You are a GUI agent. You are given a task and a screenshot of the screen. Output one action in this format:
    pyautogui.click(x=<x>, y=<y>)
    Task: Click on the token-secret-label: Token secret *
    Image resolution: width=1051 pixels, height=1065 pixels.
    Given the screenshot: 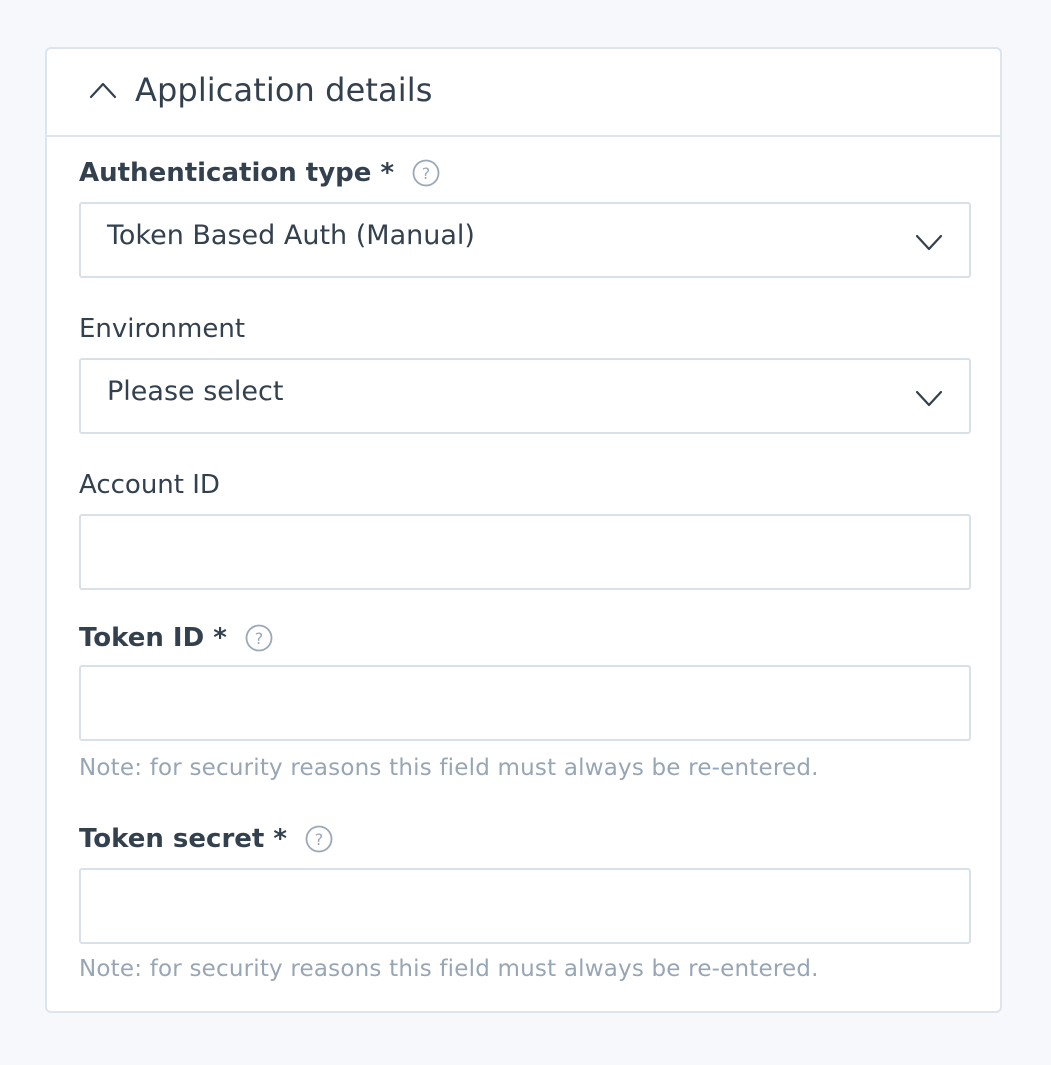 What is the action you would take?
    pyautogui.click(x=183, y=839)
    